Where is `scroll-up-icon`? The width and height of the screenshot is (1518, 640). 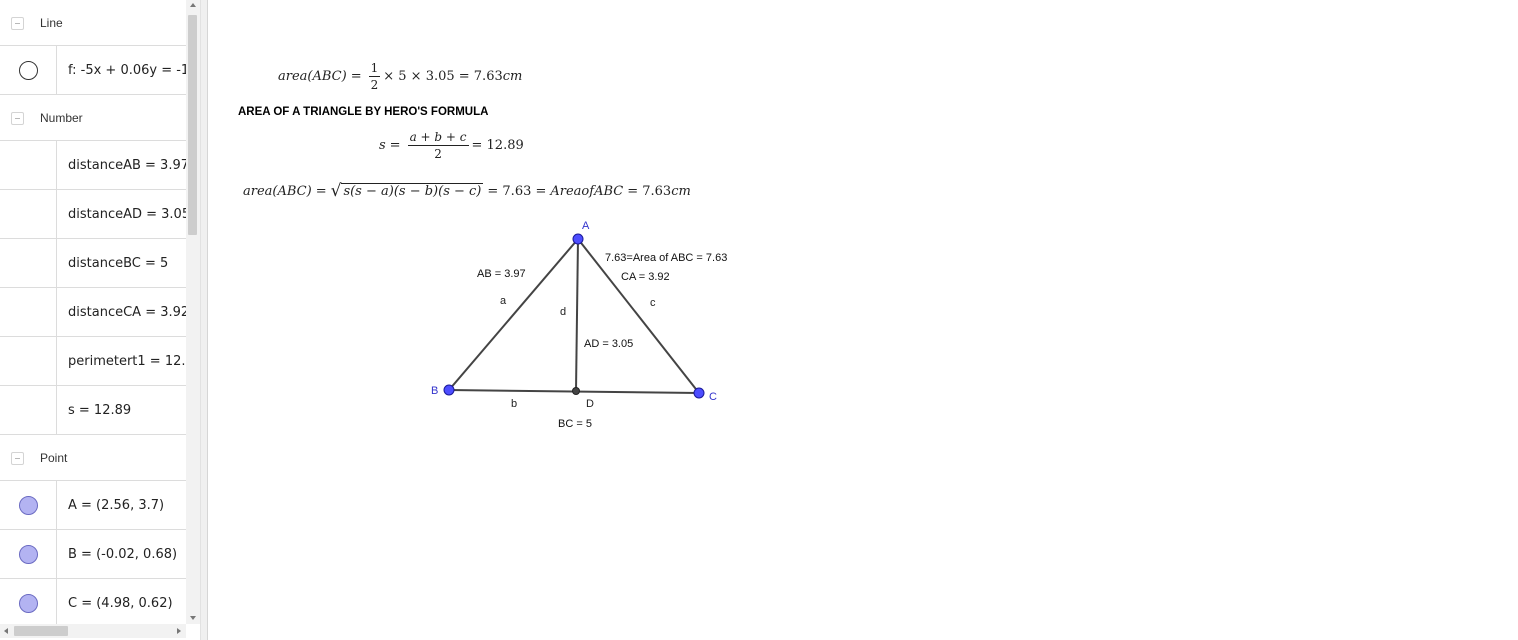 scroll-up-icon is located at coordinates (193, 5).